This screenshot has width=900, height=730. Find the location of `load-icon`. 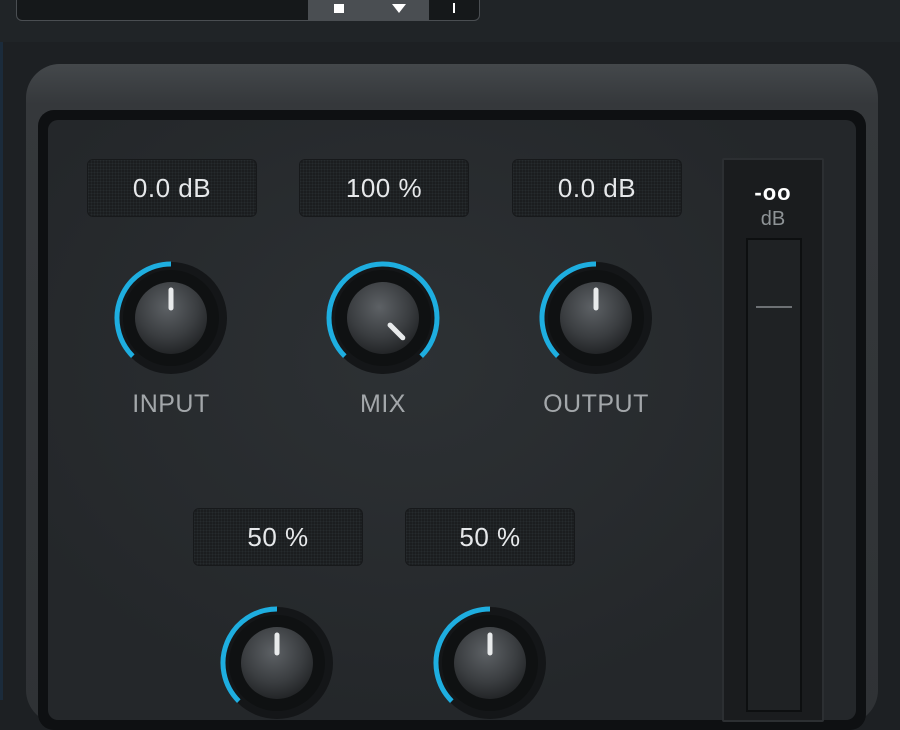

load-icon is located at coordinates (399, 8).